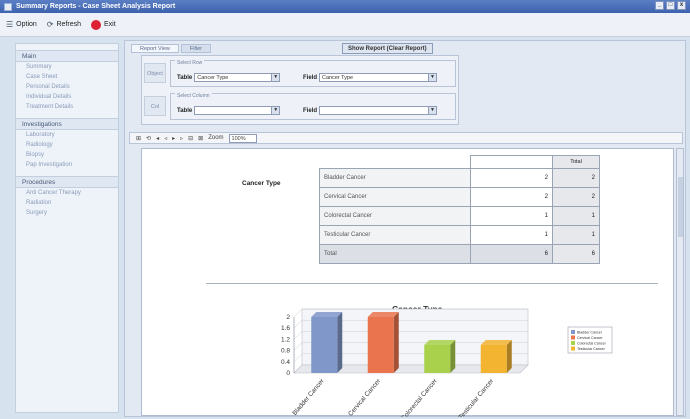  Describe the element at coordinates (96, 24) in the screenshot. I see `stop-icon` at that location.